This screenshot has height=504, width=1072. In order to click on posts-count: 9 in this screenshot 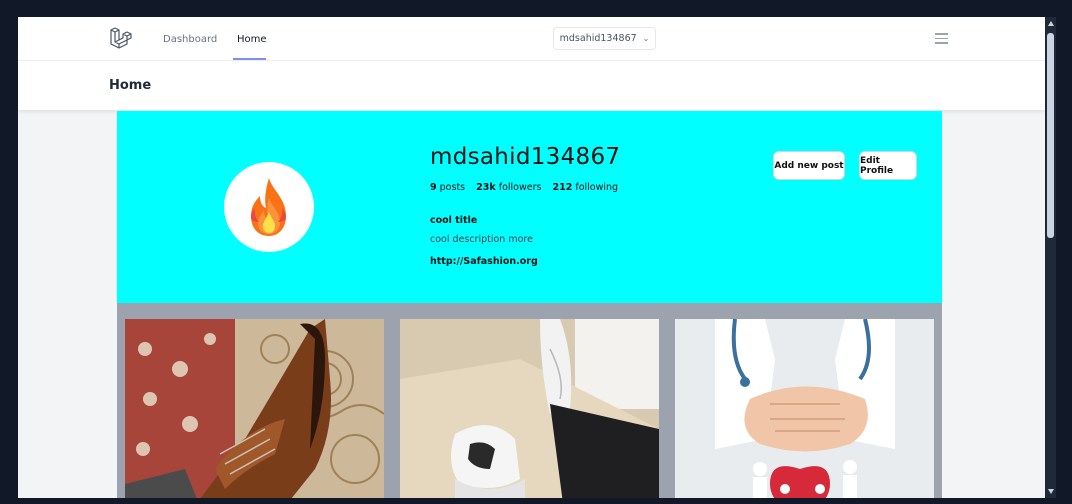, I will do `click(433, 187)`.